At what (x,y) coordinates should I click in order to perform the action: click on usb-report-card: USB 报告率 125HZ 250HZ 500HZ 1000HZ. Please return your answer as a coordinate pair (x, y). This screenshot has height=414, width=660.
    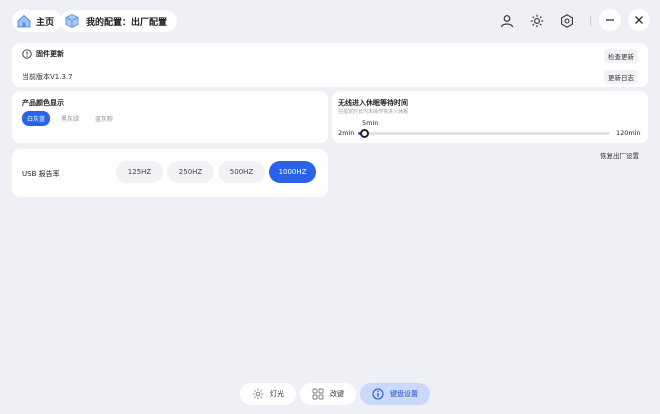
    Looking at the image, I should click on (170, 173).